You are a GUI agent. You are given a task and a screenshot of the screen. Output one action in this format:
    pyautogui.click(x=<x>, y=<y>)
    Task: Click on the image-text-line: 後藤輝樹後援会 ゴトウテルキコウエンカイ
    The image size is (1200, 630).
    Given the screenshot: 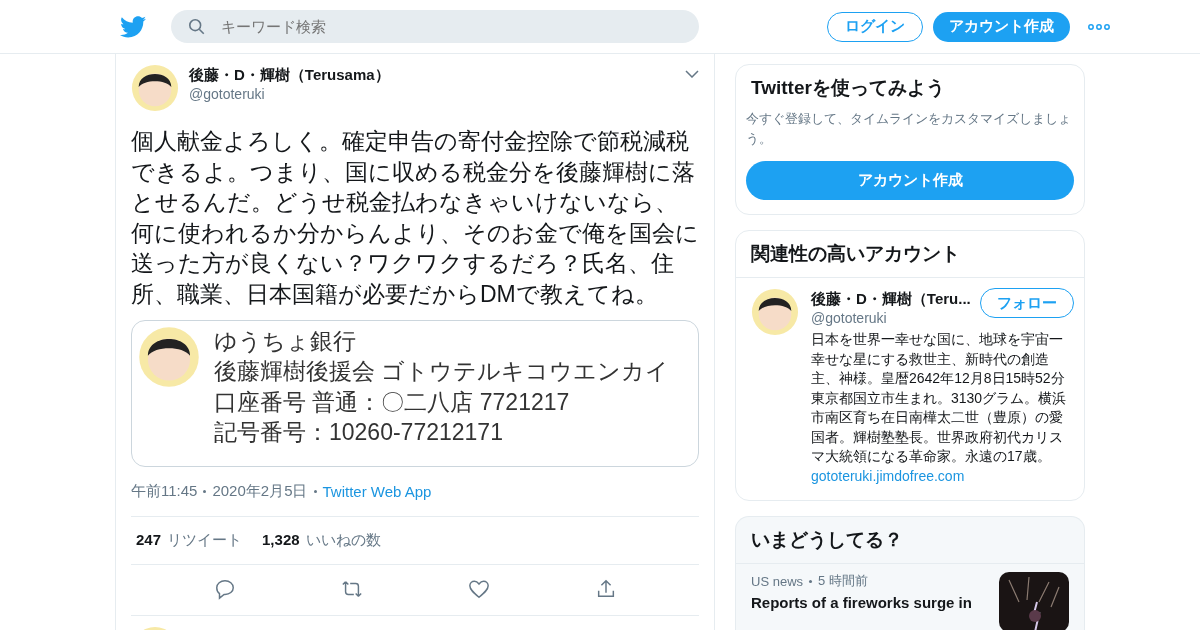 What is the action you would take?
    pyautogui.click(x=442, y=372)
    